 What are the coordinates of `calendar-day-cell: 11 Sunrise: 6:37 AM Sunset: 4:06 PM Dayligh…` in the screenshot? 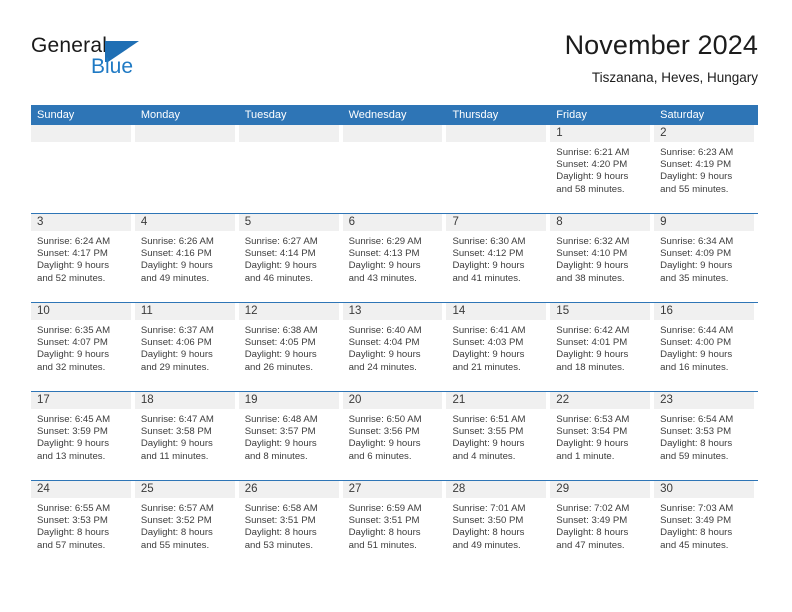 It's located at (186, 347).